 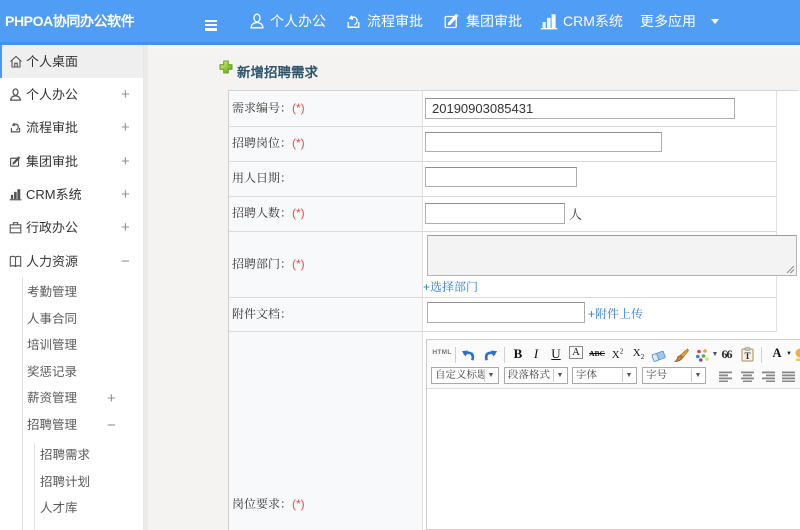 What do you see at coordinates (747, 356) in the screenshot?
I see `svg-text: T` at bounding box center [747, 356].